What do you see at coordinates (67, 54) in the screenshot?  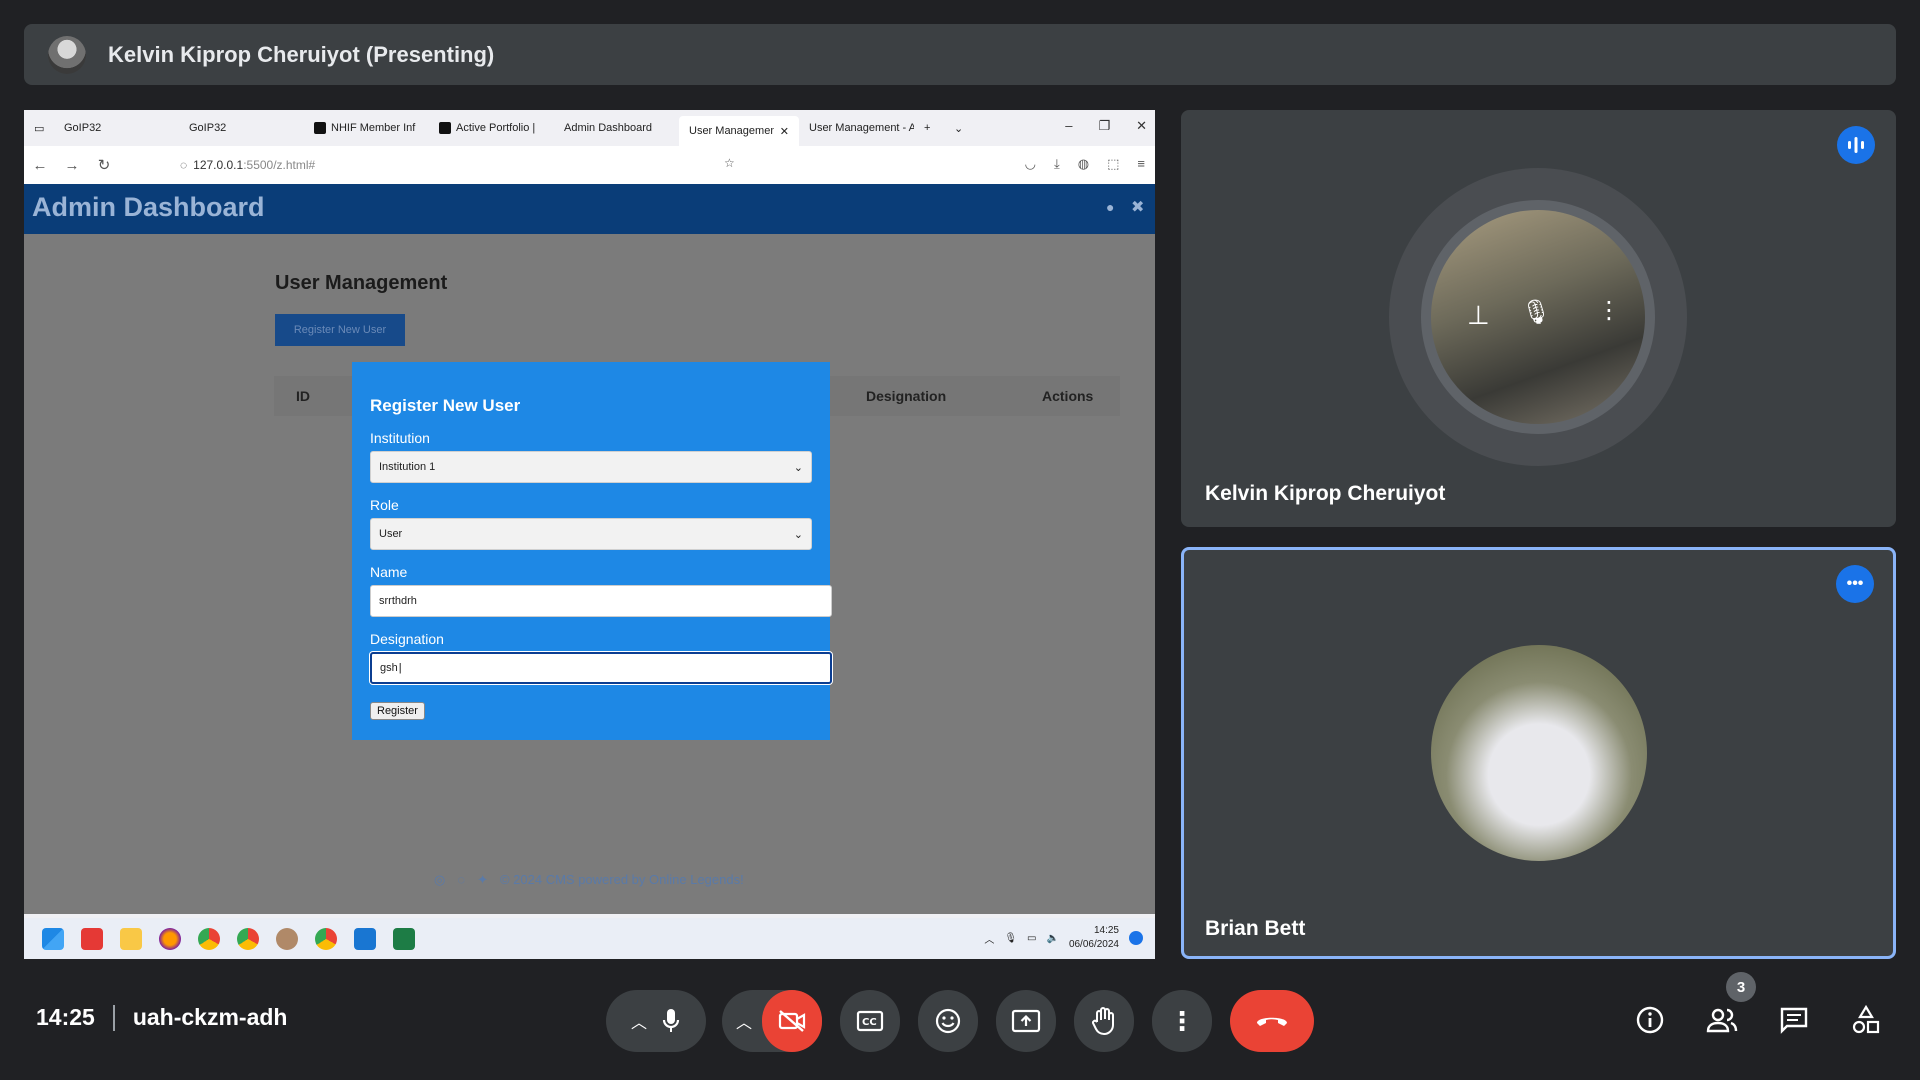 I see `presenter-avatar` at bounding box center [67, 54].